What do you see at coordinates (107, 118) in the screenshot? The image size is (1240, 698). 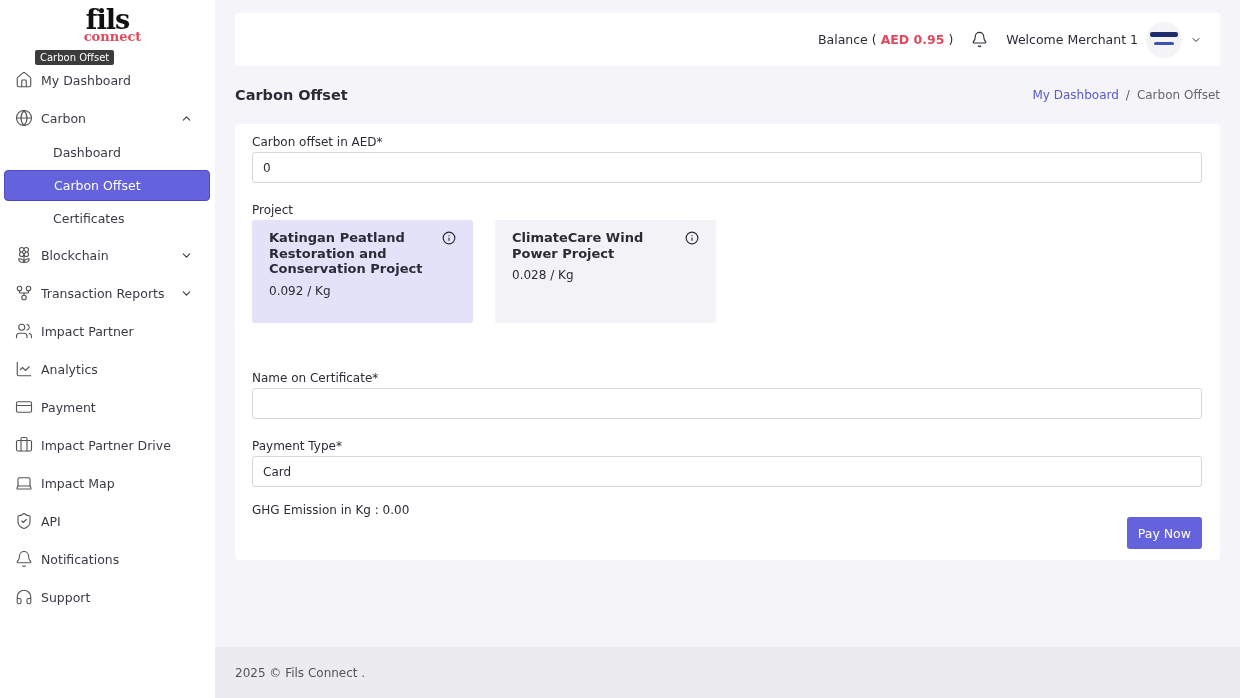 I see `nav-item: Carbon` at bounding box center [107, 118].